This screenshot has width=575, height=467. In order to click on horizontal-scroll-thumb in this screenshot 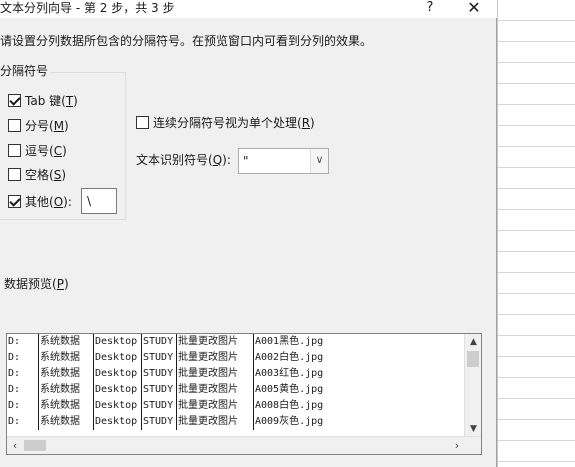, I will do `click(35, 445)`.